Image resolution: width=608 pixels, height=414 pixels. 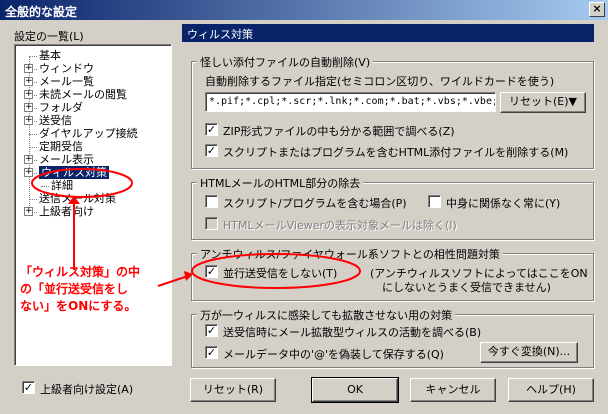 What do you see at coordinates (388, 33) in the screenshot?
I see `panel-header: ウィルス対策` at bounding box center [388, 33].